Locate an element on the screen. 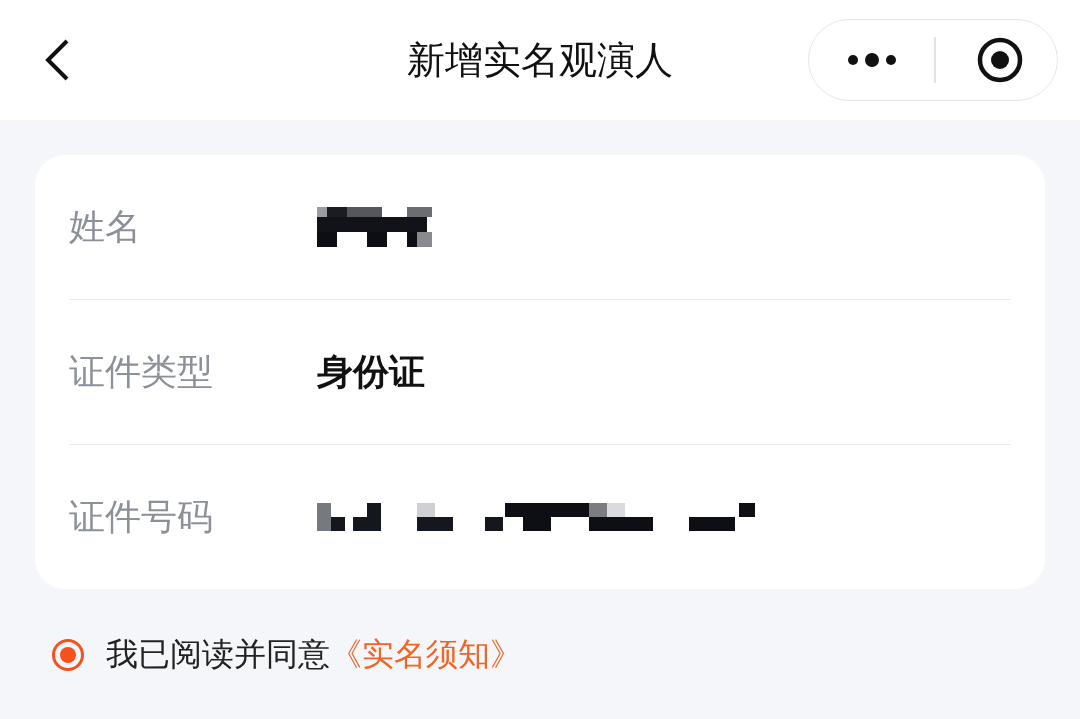 This screenshot has width=1080, height=719. field-value: 身份证 is located at coordinates (371, 372).